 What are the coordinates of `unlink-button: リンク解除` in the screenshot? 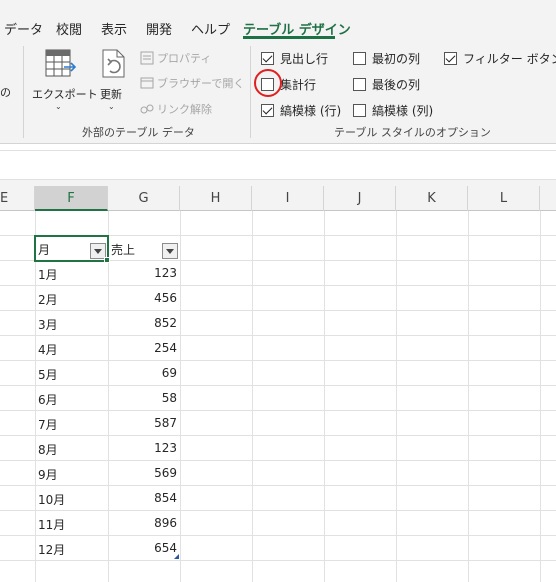 It's located at (176, 109).